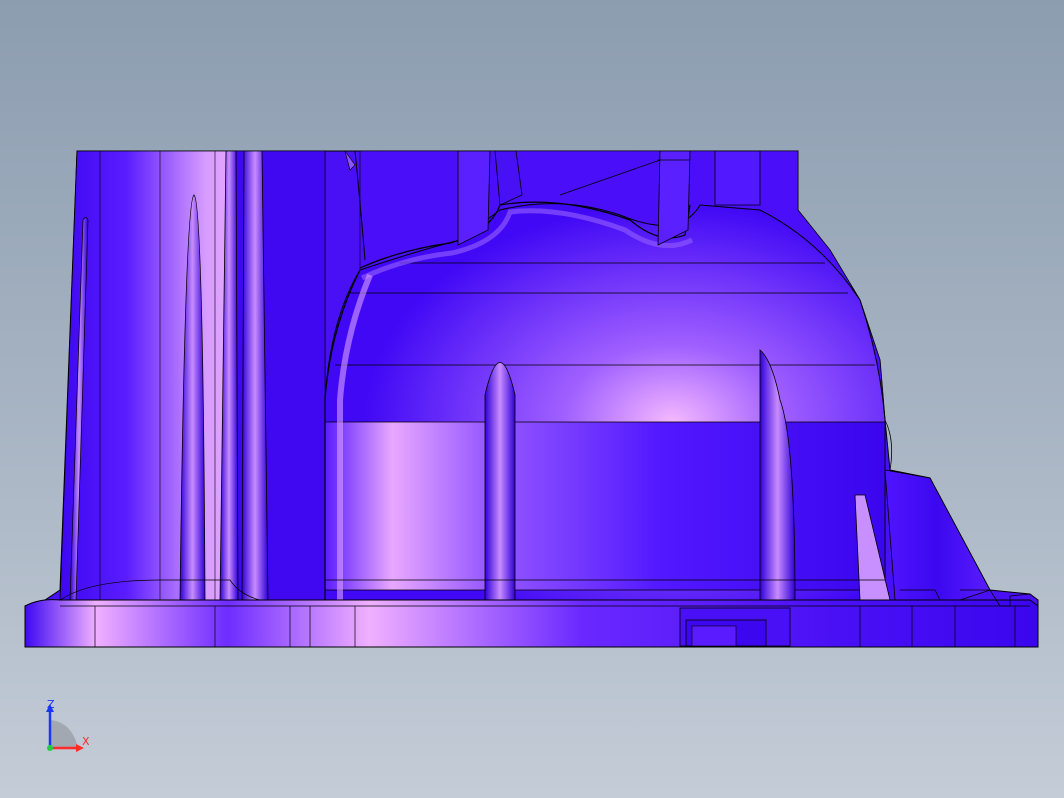 Image resolution: width=1064 pixels, height=798 pixels. What do you see at coordinates (51, 704) in the screenshot?
I see `z-axis-label: Z` at bounding box center [51, 704].